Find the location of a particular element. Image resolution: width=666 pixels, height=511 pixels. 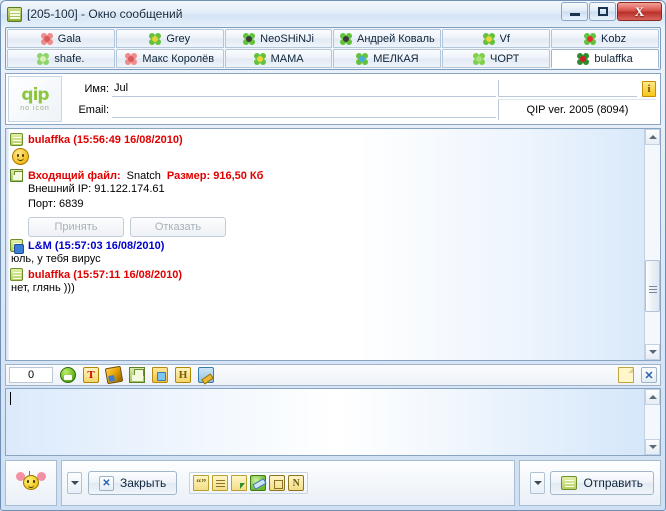

edit-toolbar-right-icons: ✕ is located at coordinates (637, 375).